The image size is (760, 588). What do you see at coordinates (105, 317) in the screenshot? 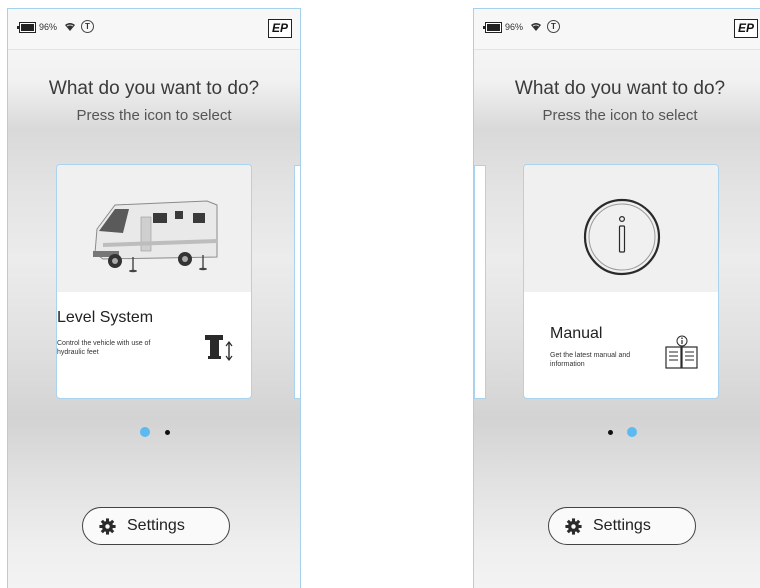
I see `card-title: Level System` at bounding box center [105, 317].